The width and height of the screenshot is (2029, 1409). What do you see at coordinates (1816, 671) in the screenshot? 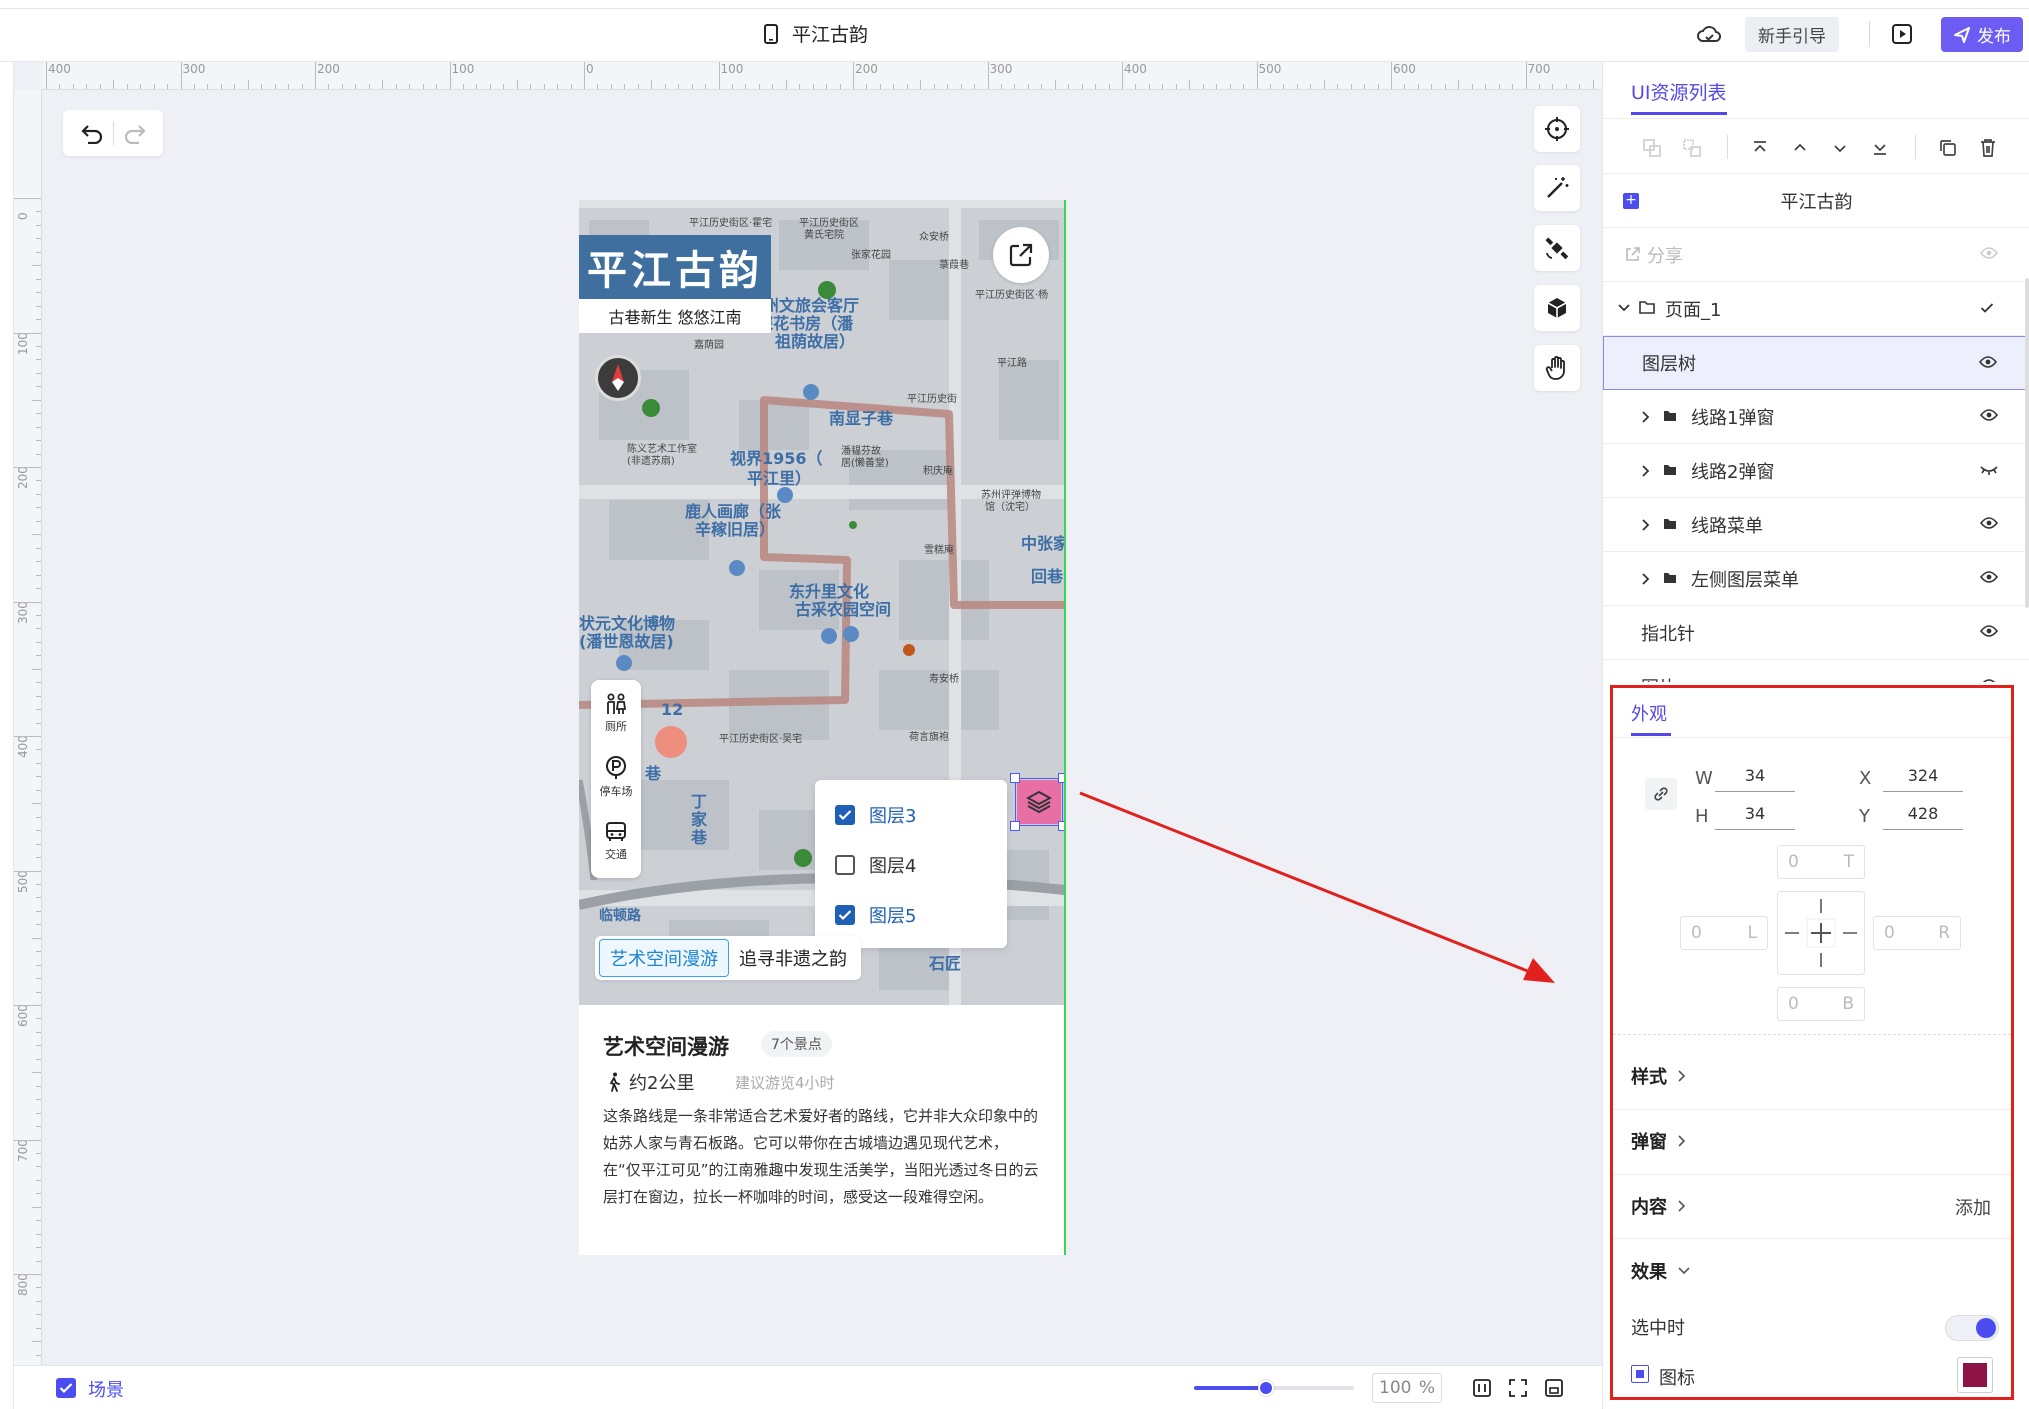
I see `tree-row: 图片` at bounding box center [1816, 671].